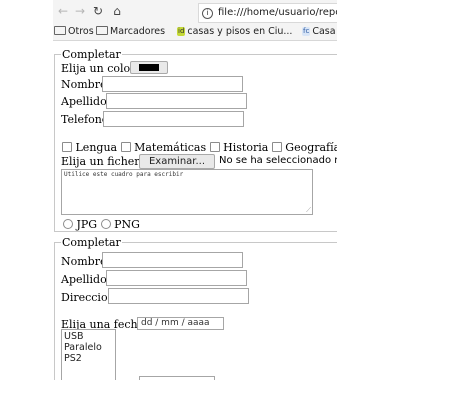 This screenshot has height=420, width=453. Describe the element at coordinates (67, 147) in the screenshot. I see `checkbox-lengua` at that location.